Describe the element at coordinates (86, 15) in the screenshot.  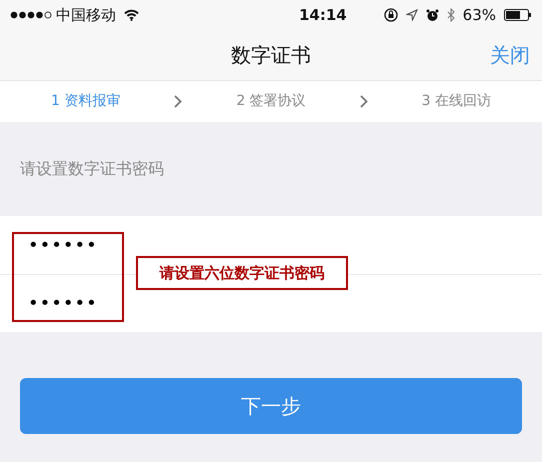
I see `carrier-name: 中国移动` at that location.